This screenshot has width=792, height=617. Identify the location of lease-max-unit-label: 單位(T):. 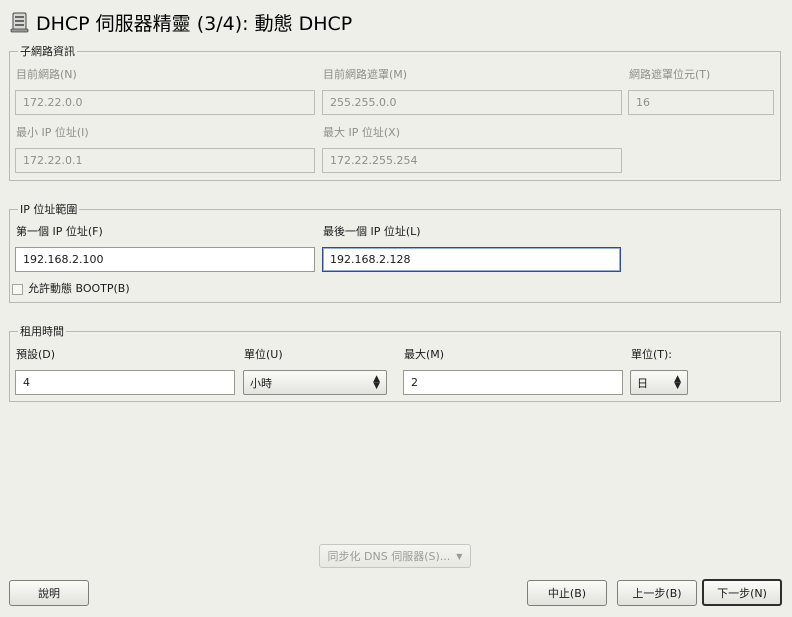
(652, 354).